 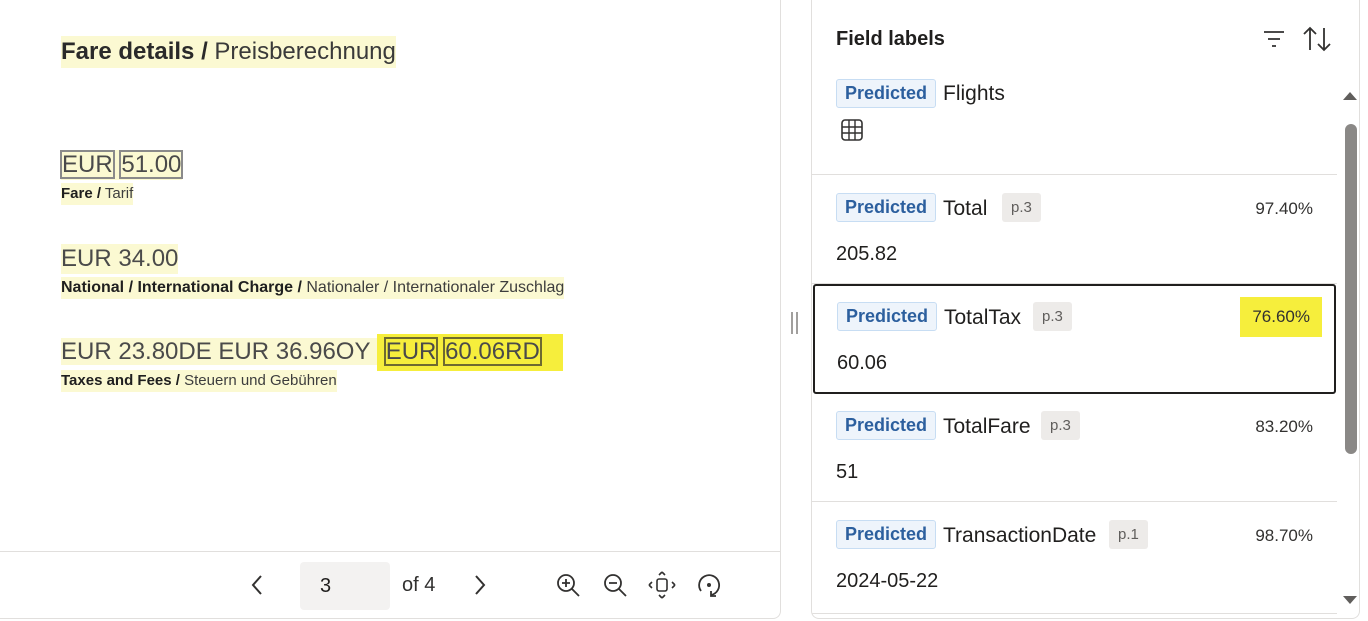 What do you see at coordinates (120, 259) in the screenshot?
I see `charge-amount: EUR 34.00` at bounding box center [120, 259].